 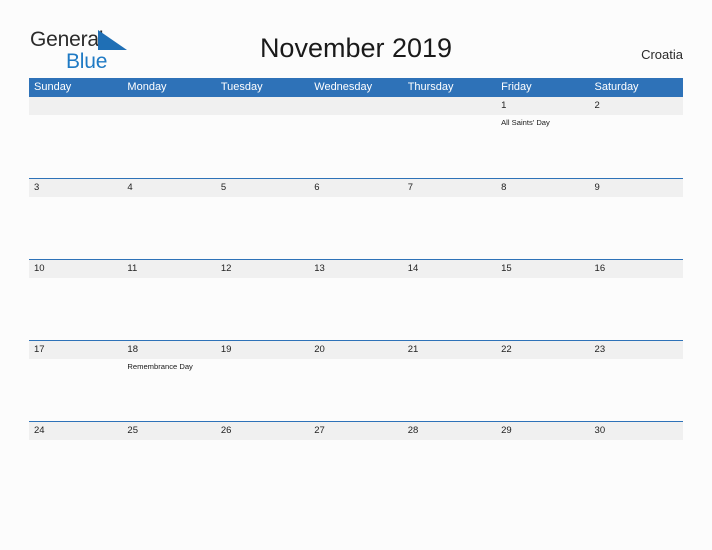 What do you see at coordinates (542, 106) in the screenshot?
I see `day-number: 1` at bounding box center [542, 106].